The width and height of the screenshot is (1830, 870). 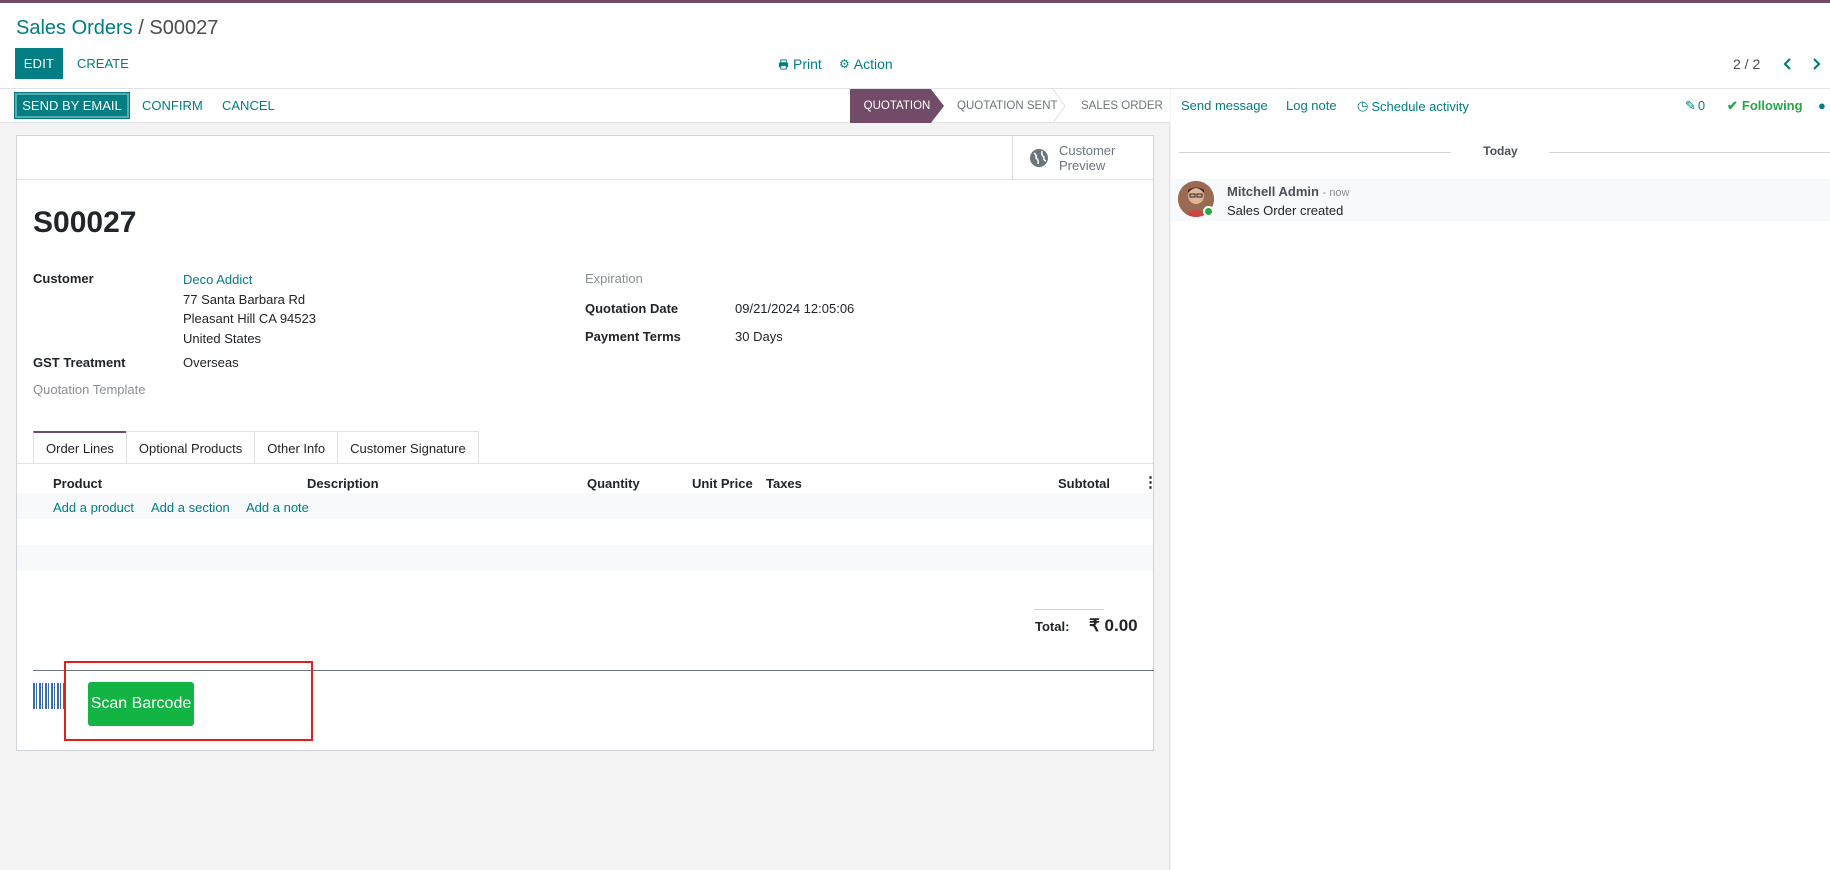 I want to click on column-header-subtotal: Subtotal, so click(x=1084, y=483).